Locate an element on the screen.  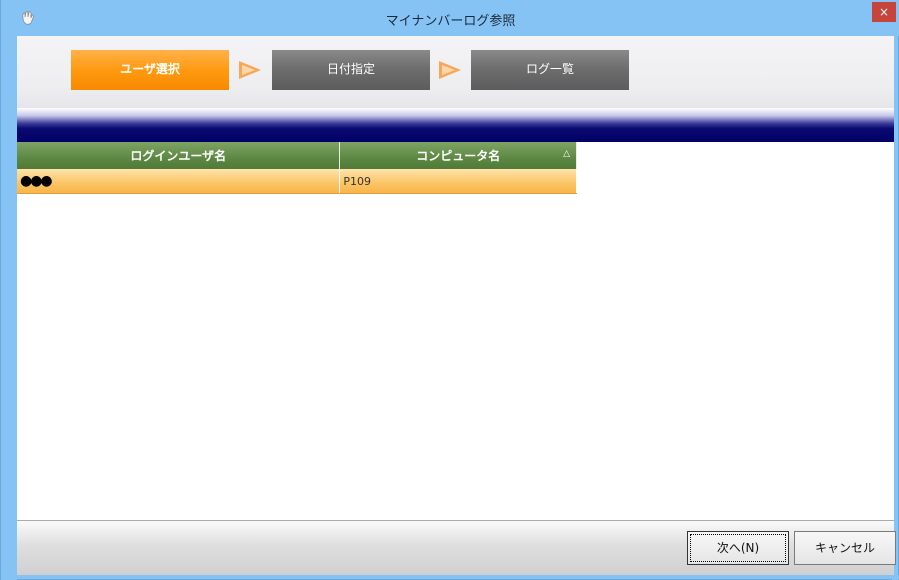
header-band is located at coordinates (455, 125).